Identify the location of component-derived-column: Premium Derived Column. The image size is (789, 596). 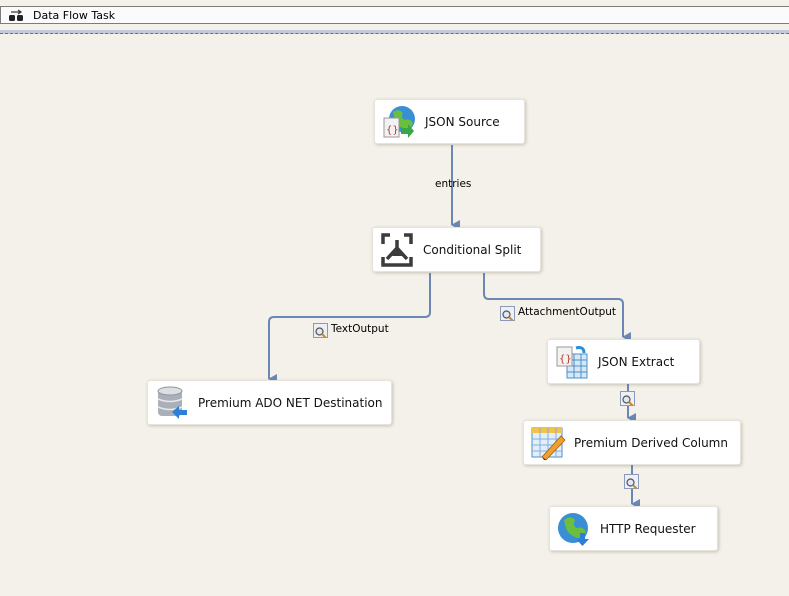
(632, 442).